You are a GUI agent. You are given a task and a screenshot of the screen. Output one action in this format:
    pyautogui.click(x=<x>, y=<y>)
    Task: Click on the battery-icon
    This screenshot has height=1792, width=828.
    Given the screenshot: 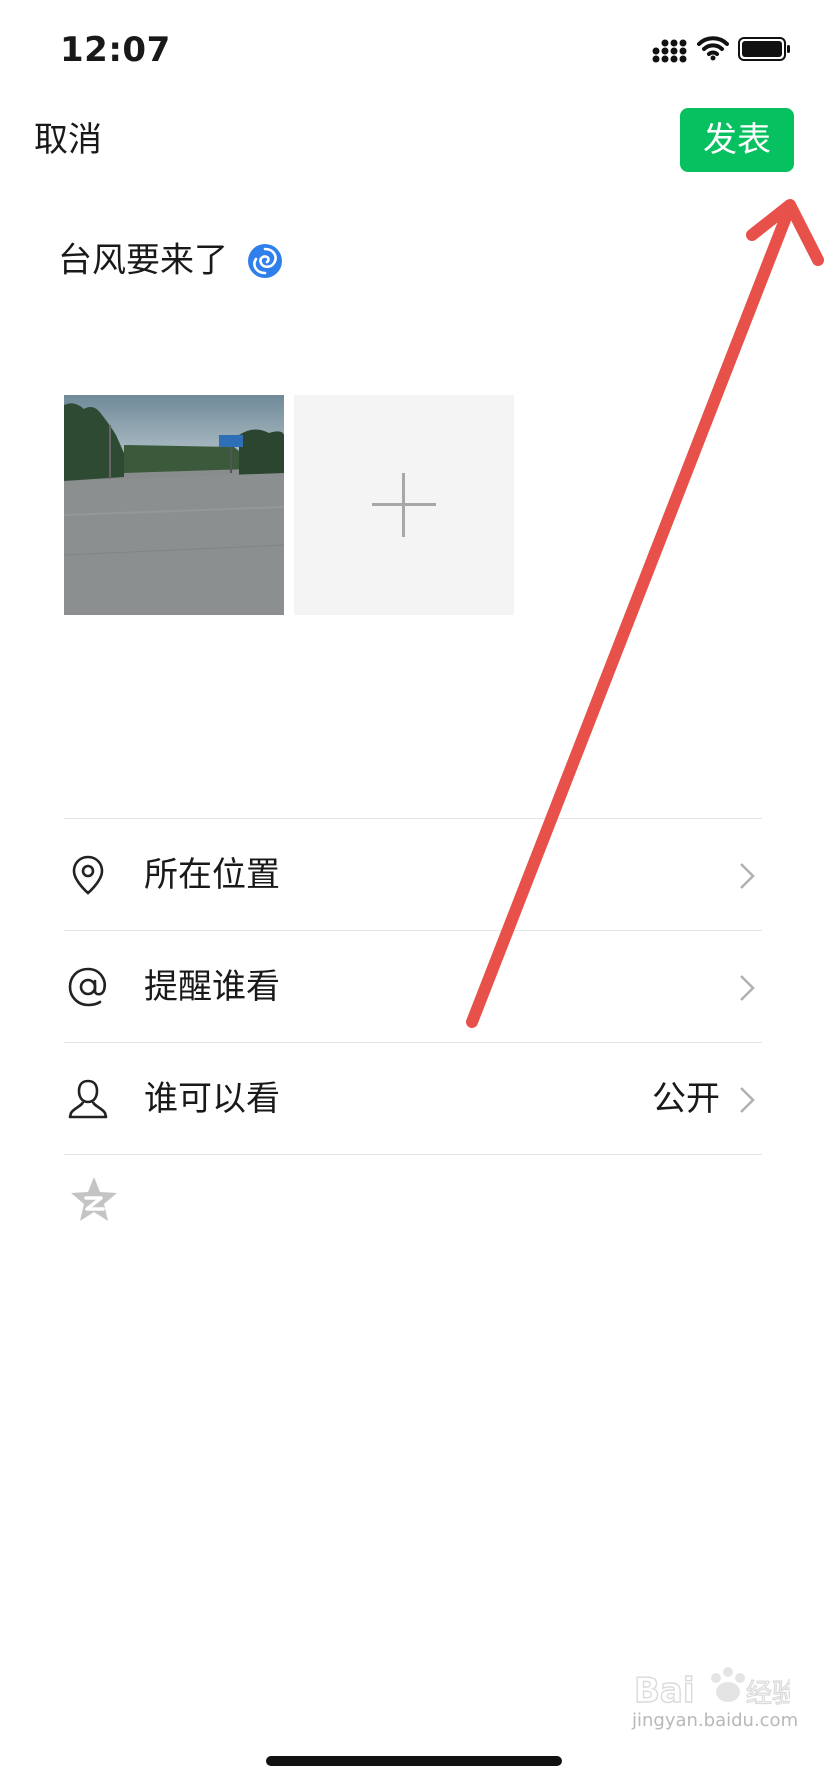 What is the action you would take?
    pyautogui.click(x=764, y=49)
    